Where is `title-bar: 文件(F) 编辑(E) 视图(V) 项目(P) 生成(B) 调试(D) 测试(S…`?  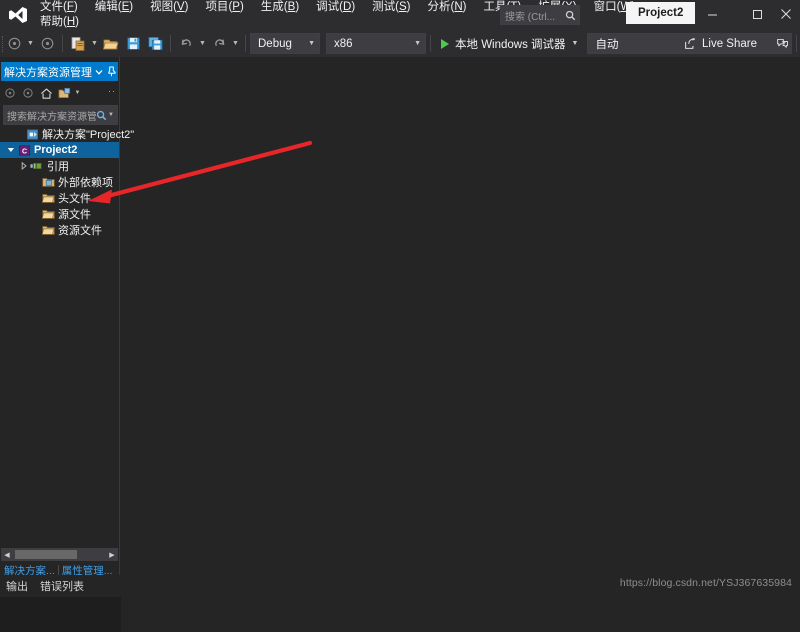 title-bar: 文件(F) 编辑(E) 视图(V) 项目(P) 生成(B) 调试(D) 测试(S… is located at coordinates (400, 15).